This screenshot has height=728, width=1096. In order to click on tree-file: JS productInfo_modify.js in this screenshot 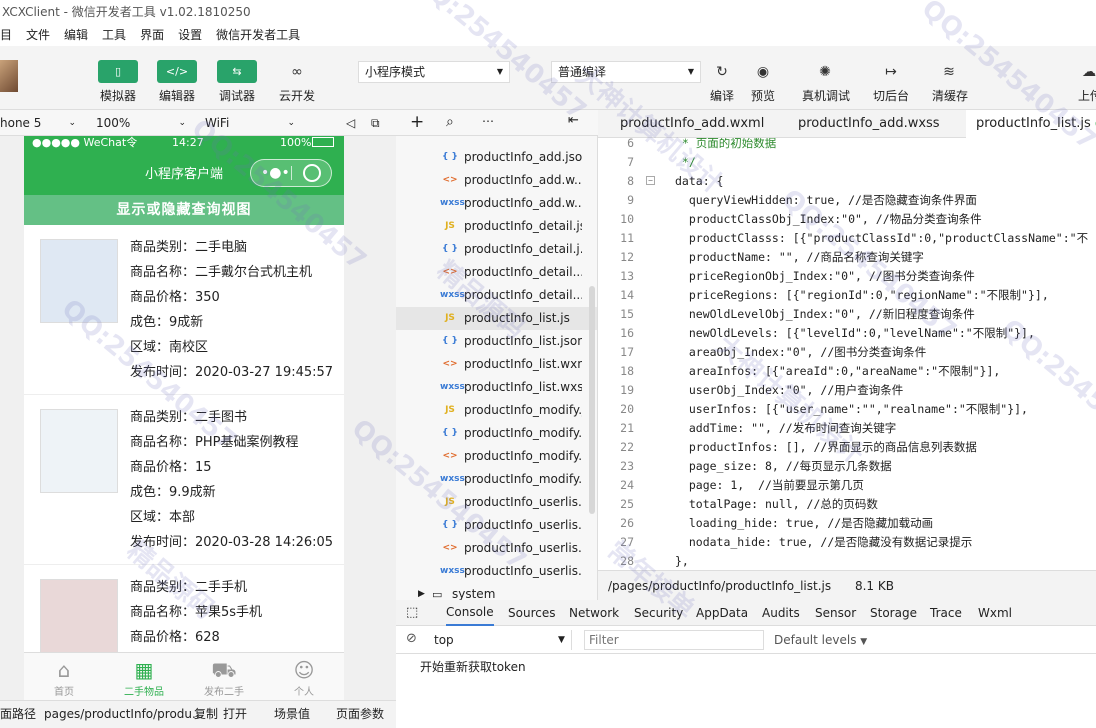, I will do `click(496, 410)`.